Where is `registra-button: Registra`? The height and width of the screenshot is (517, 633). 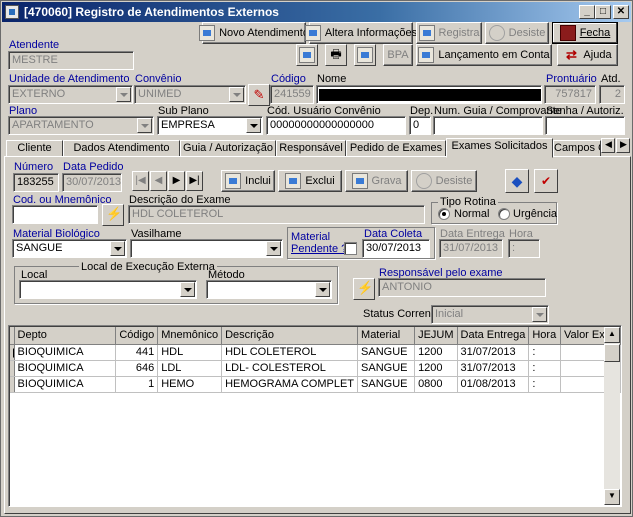
registra-button: Registra is located at coordinates (449, 33).